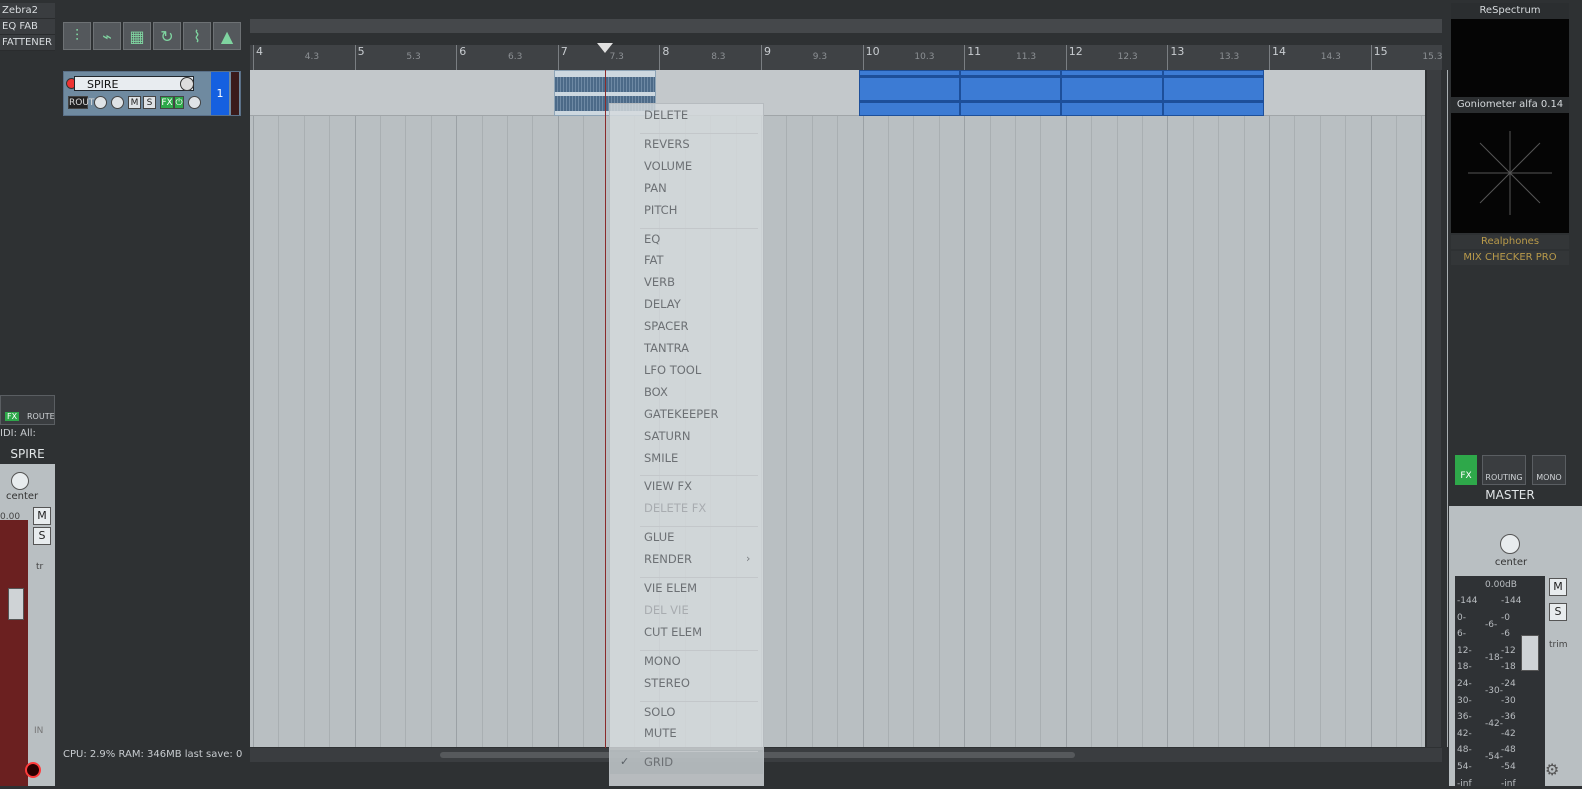  I want to click on left-route-button: ROUTE, so click(41, 416).